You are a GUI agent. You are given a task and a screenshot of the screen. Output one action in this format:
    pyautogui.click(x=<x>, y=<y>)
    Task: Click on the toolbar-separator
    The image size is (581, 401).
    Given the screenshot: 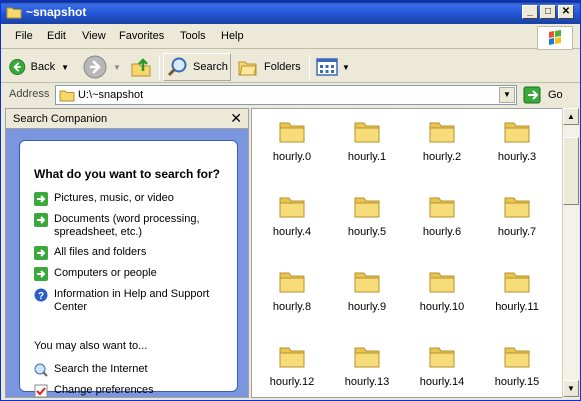 What is the action you would take?
    pyautogui.click(x=309, y=67)
    